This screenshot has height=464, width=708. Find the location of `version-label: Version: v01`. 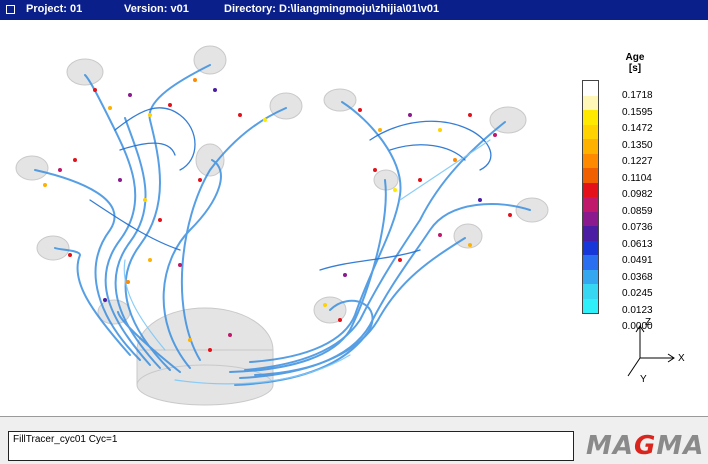

version-label: Version: v01 is located at coordinates (156, 9).